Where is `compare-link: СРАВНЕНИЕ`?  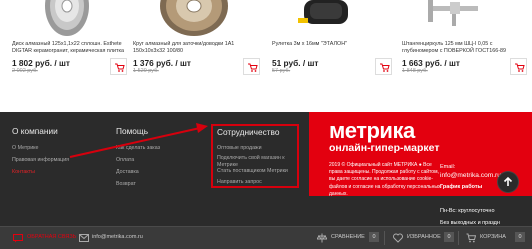 compare-link: СРАВНЕНИЕ is located at coordinates (348, 237).